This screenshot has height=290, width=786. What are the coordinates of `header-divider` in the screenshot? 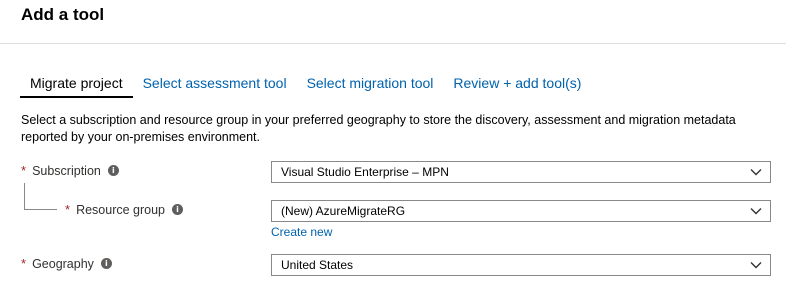 It's located at (393, 43).